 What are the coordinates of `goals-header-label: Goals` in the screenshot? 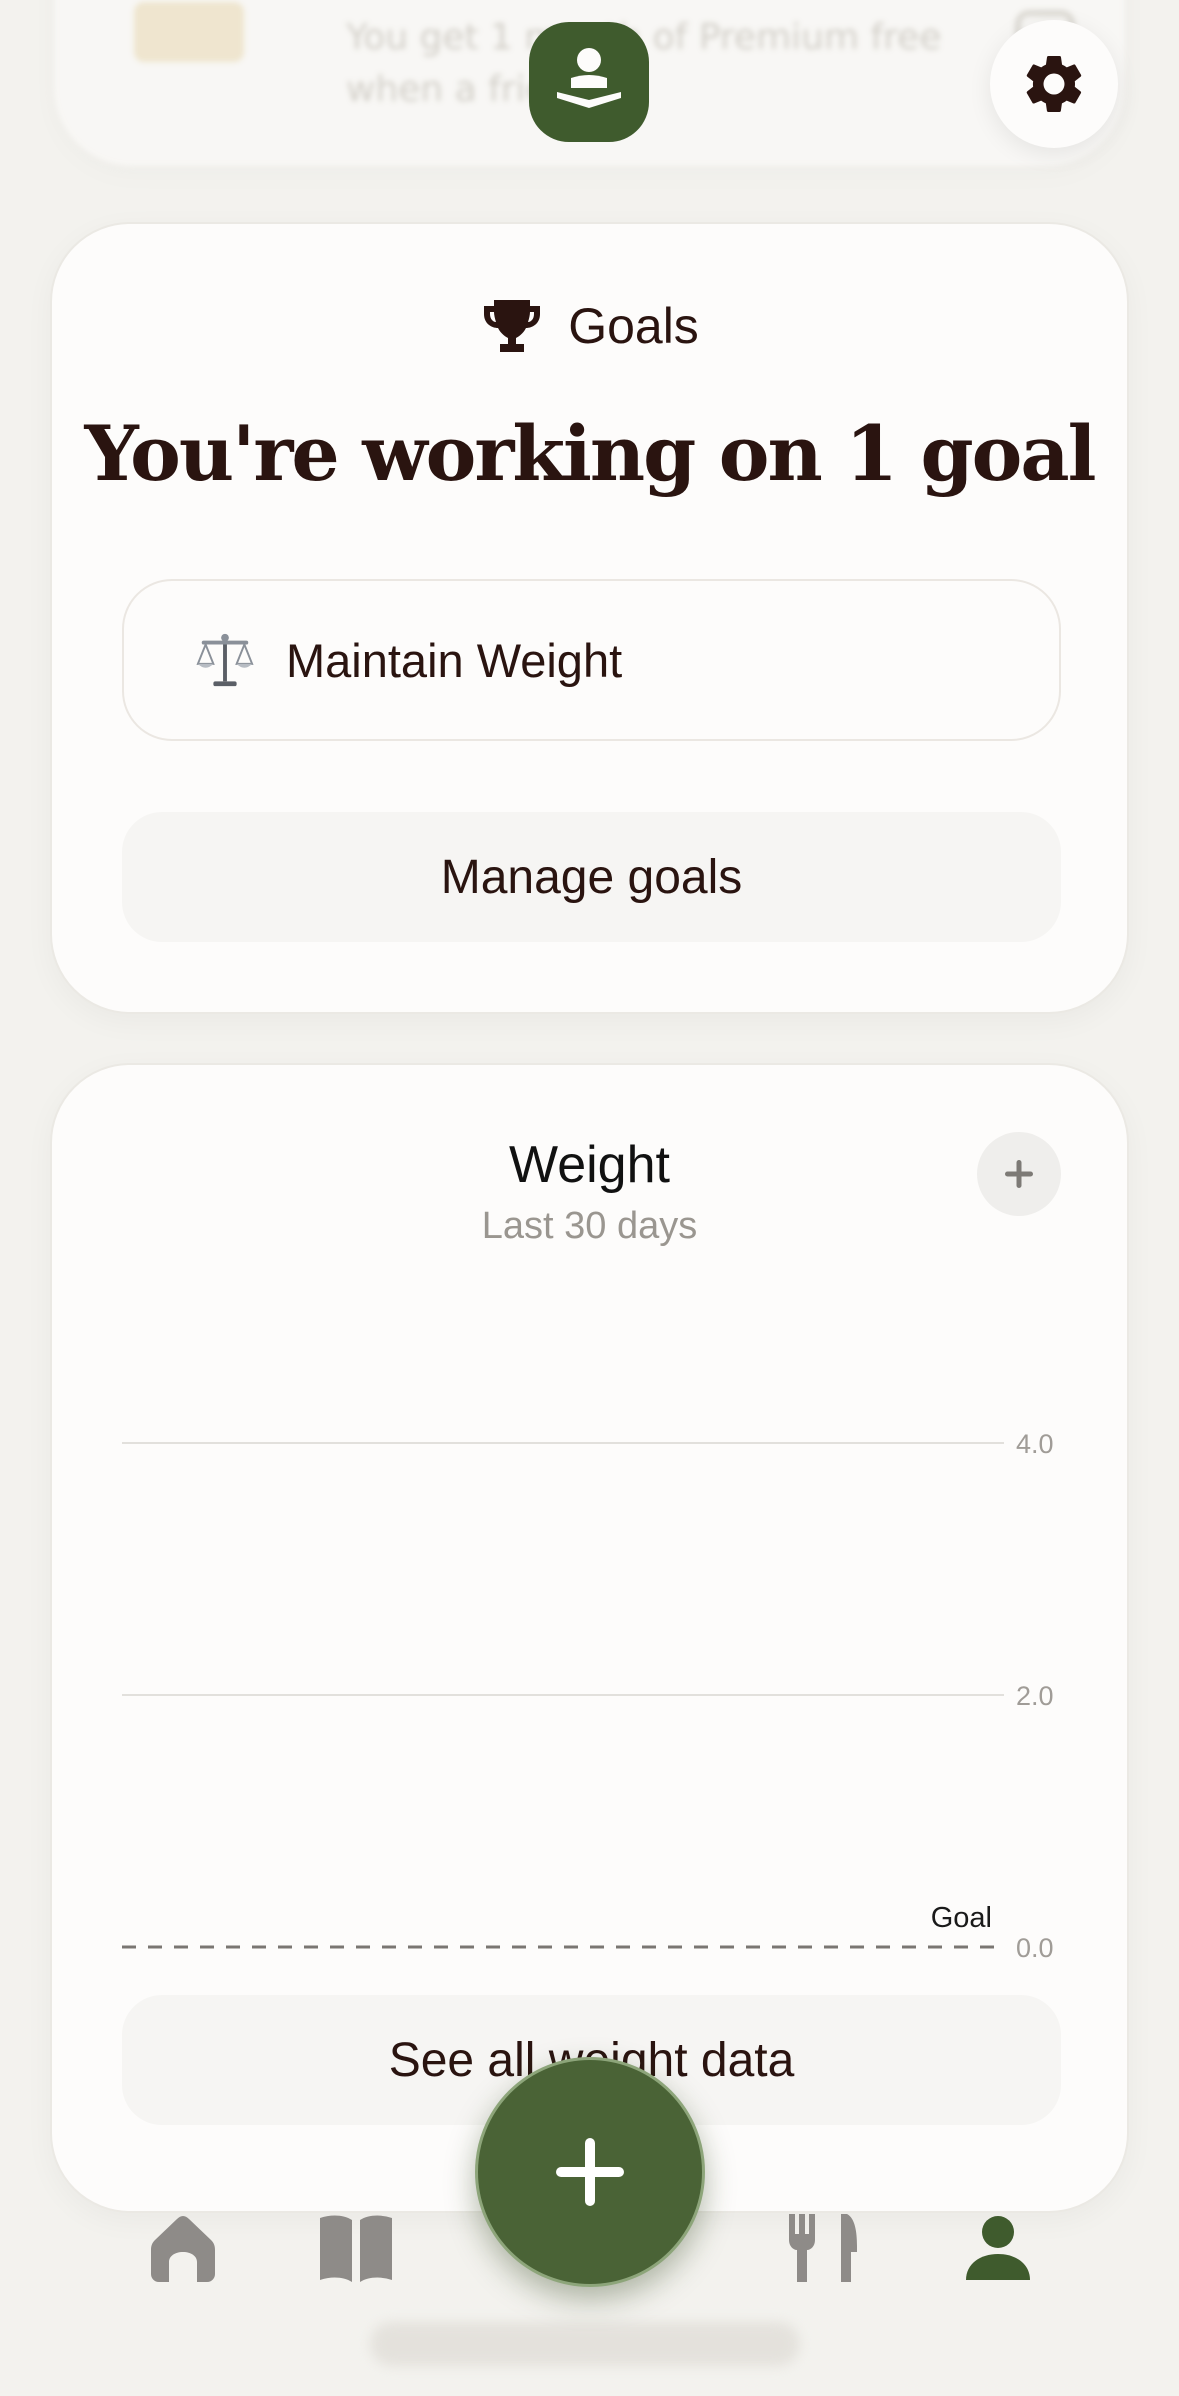 It's located at (633, 326).